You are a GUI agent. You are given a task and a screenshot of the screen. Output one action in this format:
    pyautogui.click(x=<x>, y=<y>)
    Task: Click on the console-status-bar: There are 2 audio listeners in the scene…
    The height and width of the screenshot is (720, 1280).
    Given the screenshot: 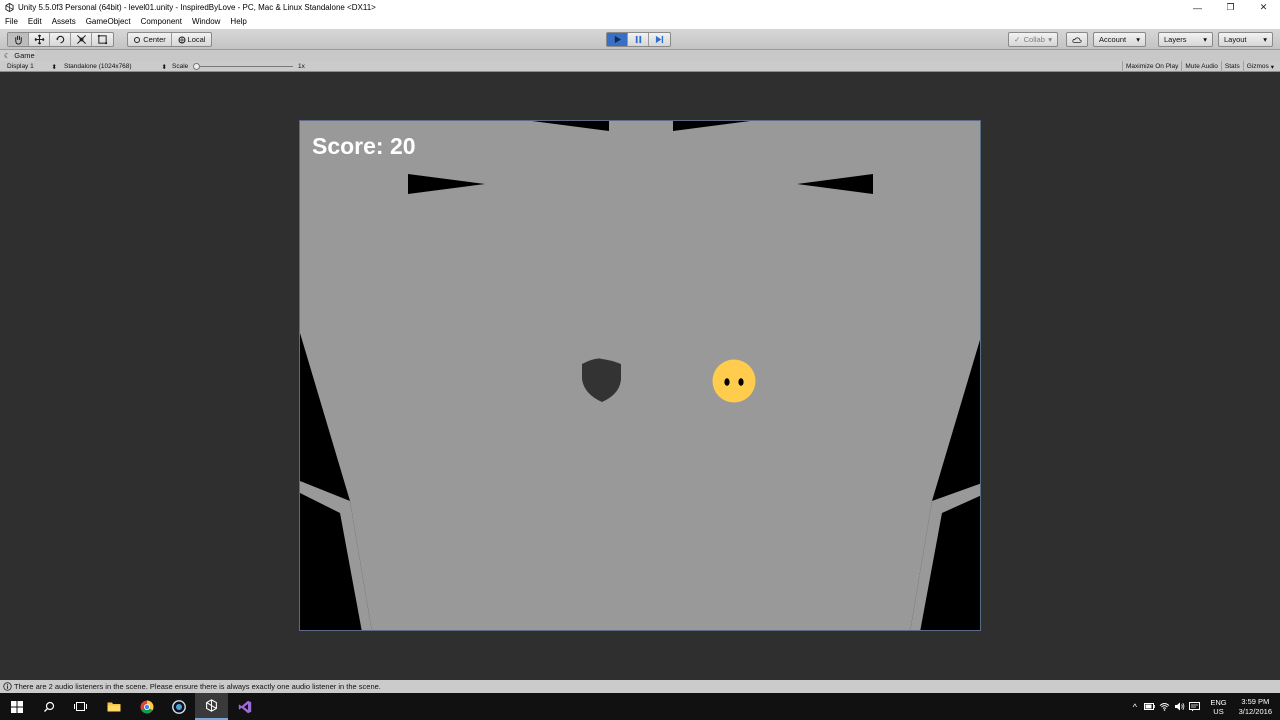 What is the action you would take?
    pyautogui.click(x=640, y=686)
    